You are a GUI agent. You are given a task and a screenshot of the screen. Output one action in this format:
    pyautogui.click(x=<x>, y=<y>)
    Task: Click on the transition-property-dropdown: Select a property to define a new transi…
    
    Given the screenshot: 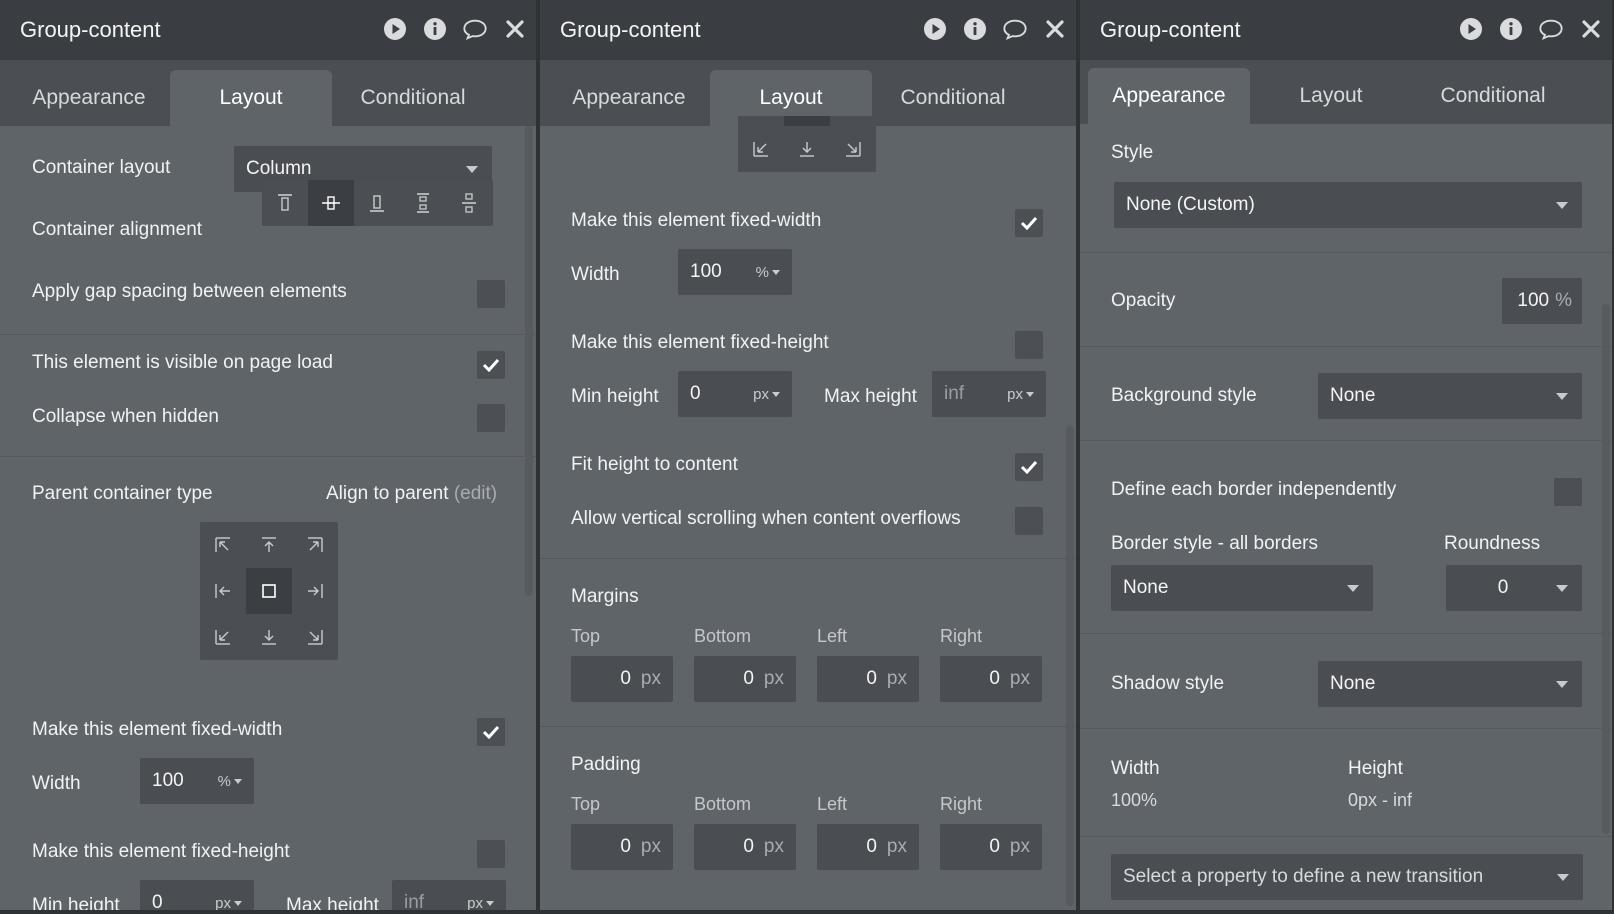 What is the action you would take?
    pyautogui.click(x=1347, y=877)
    